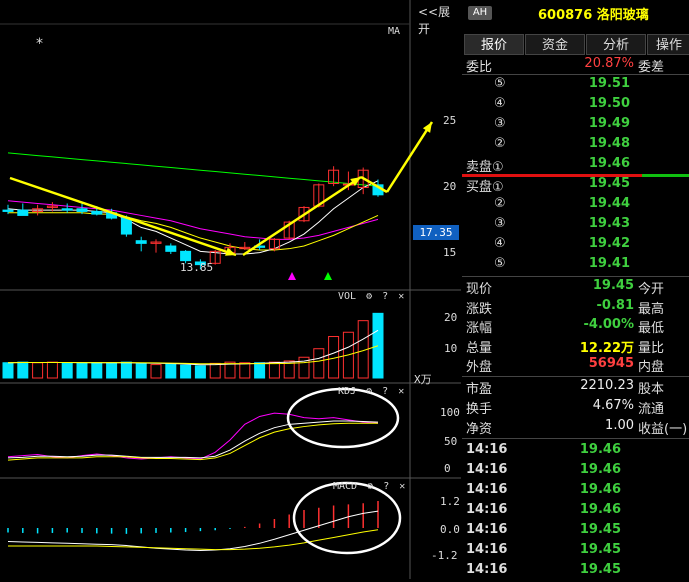 The height and width of the screenshot is (582, 689). Describe the element at coordinates (609, 143) in the screenshot. I see `order-price: 19.48` at that location.